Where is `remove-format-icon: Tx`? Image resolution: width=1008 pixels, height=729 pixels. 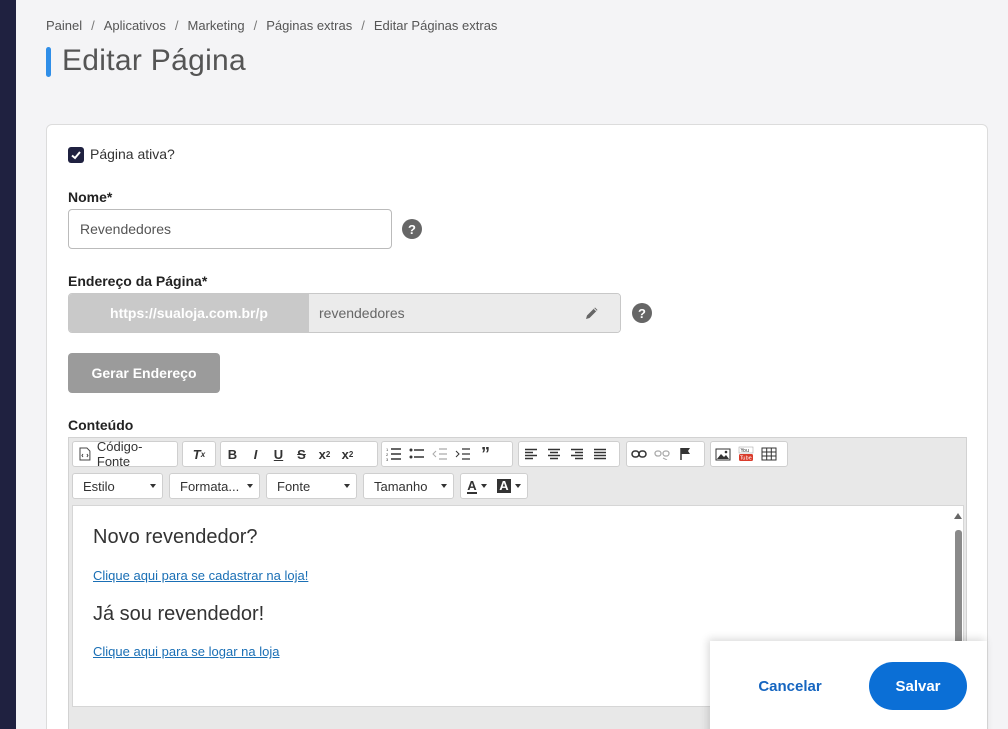
remove-format-icon: Tx is located at coordinates (199, 454).